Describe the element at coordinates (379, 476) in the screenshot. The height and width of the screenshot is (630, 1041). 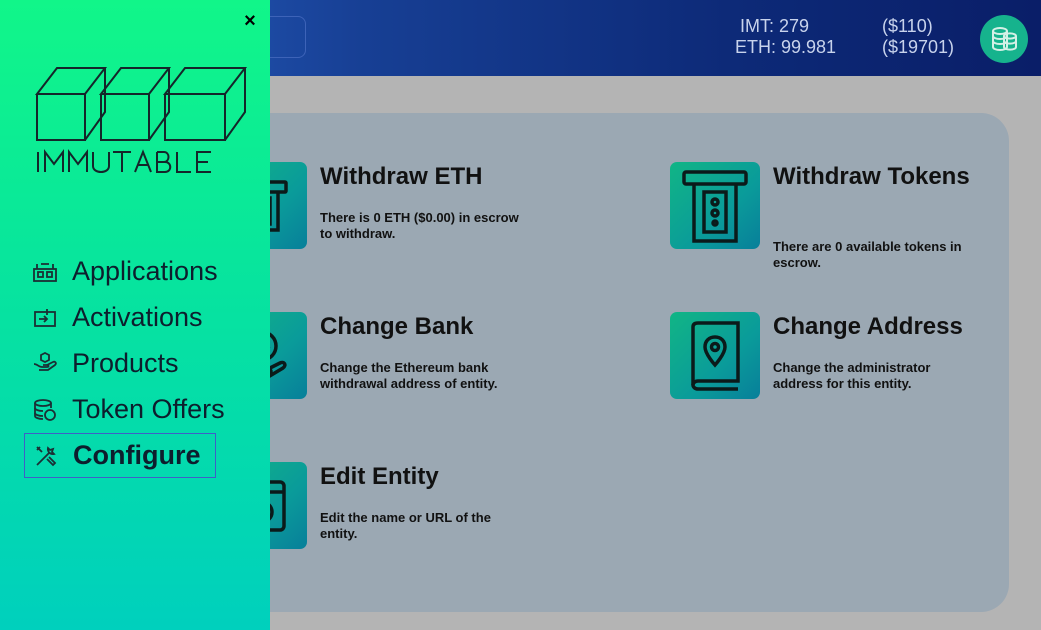
I see `card-title: Edit Entity` at that location.